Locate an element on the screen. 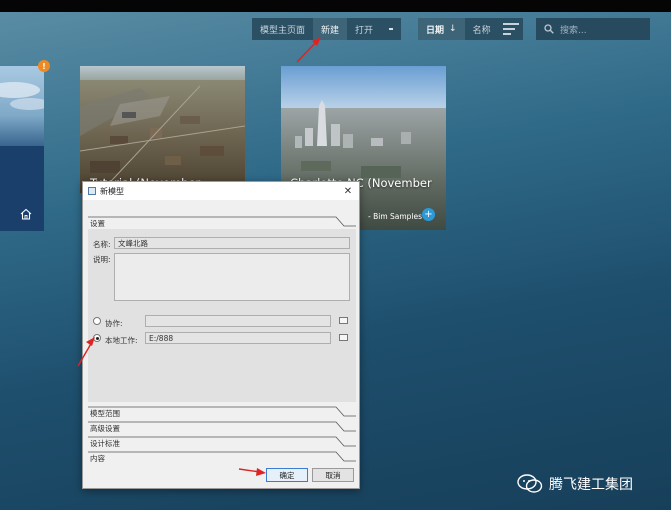 This screenshot has width=671, height=510. section-model-range: 模型范围 is located at coordinates (222, 413).